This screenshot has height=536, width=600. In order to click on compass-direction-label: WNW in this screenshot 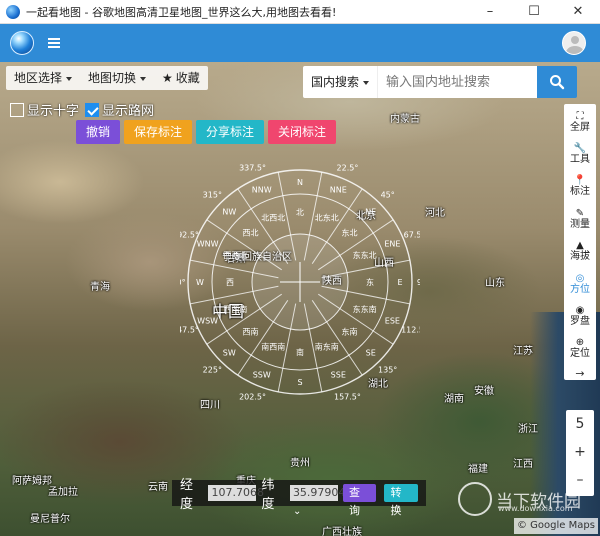, I will do `click(208, 244)`.